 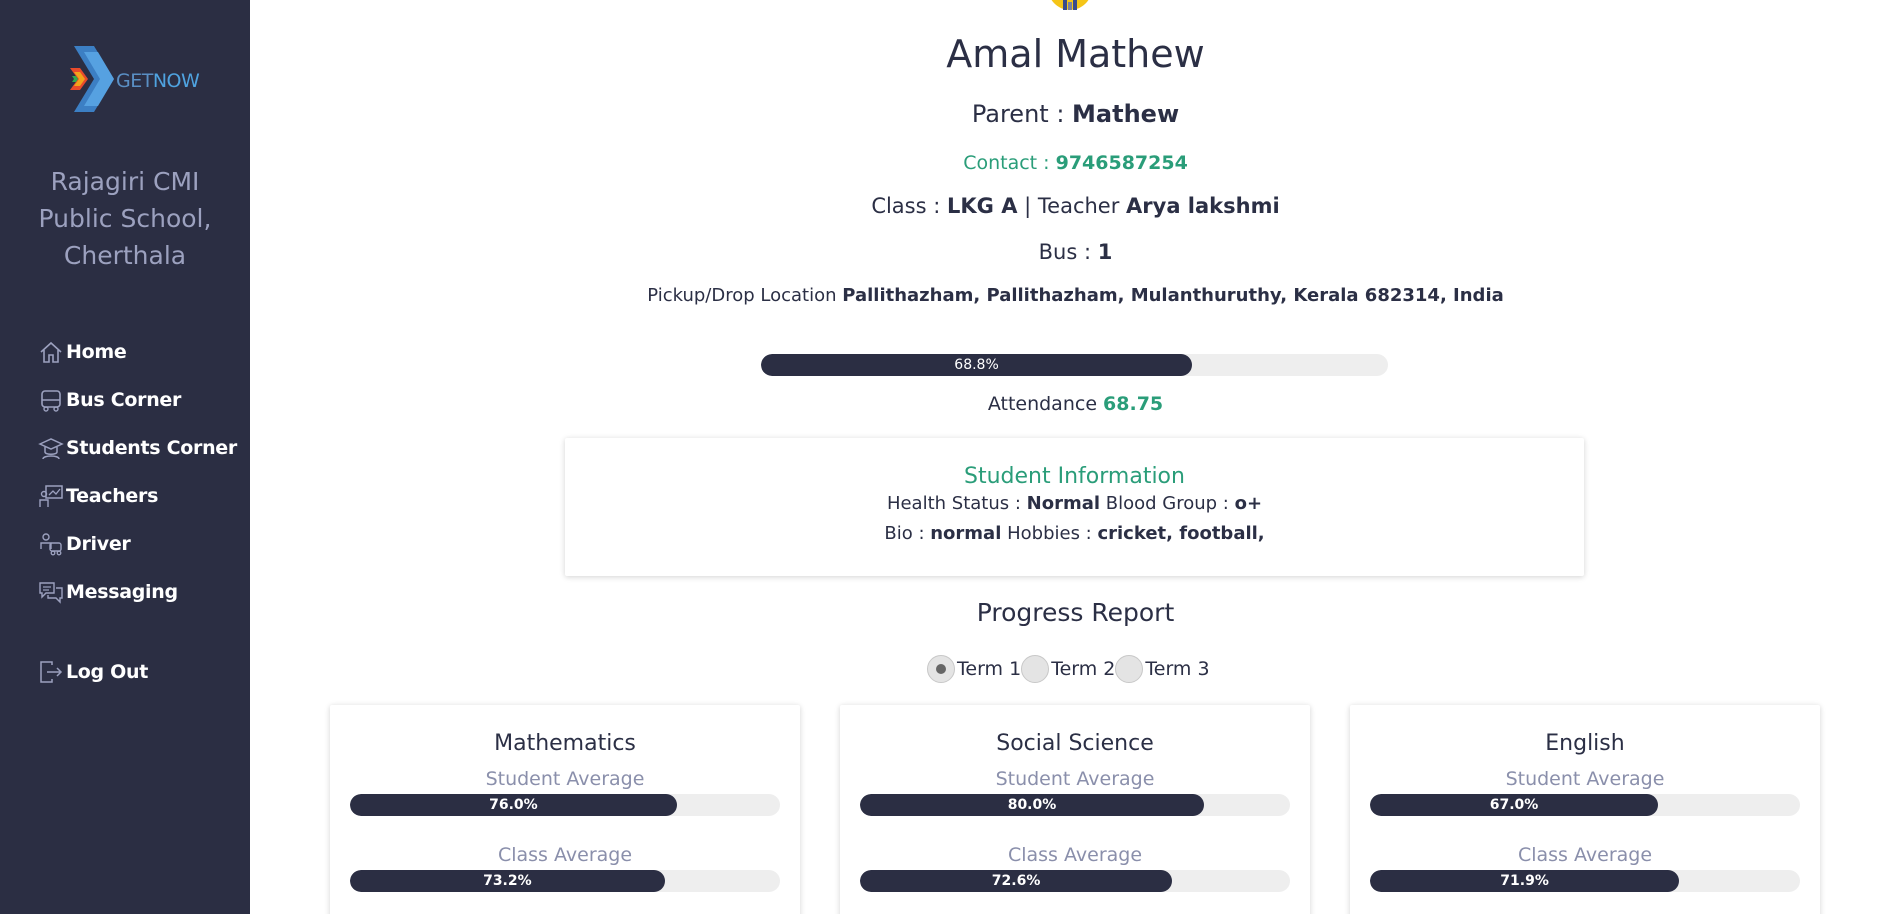 I want to click on logo-chevron-icon, so click(x=92, y=79).